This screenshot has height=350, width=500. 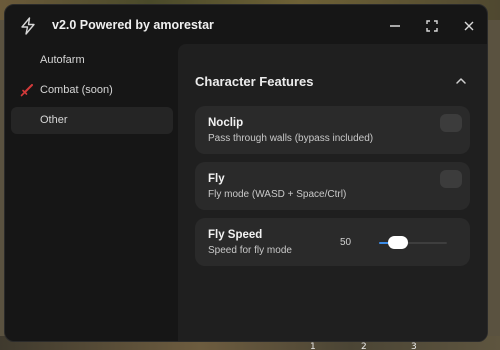 I want to click on hotbar-slot-number: 1, so click(x=313, y=346).